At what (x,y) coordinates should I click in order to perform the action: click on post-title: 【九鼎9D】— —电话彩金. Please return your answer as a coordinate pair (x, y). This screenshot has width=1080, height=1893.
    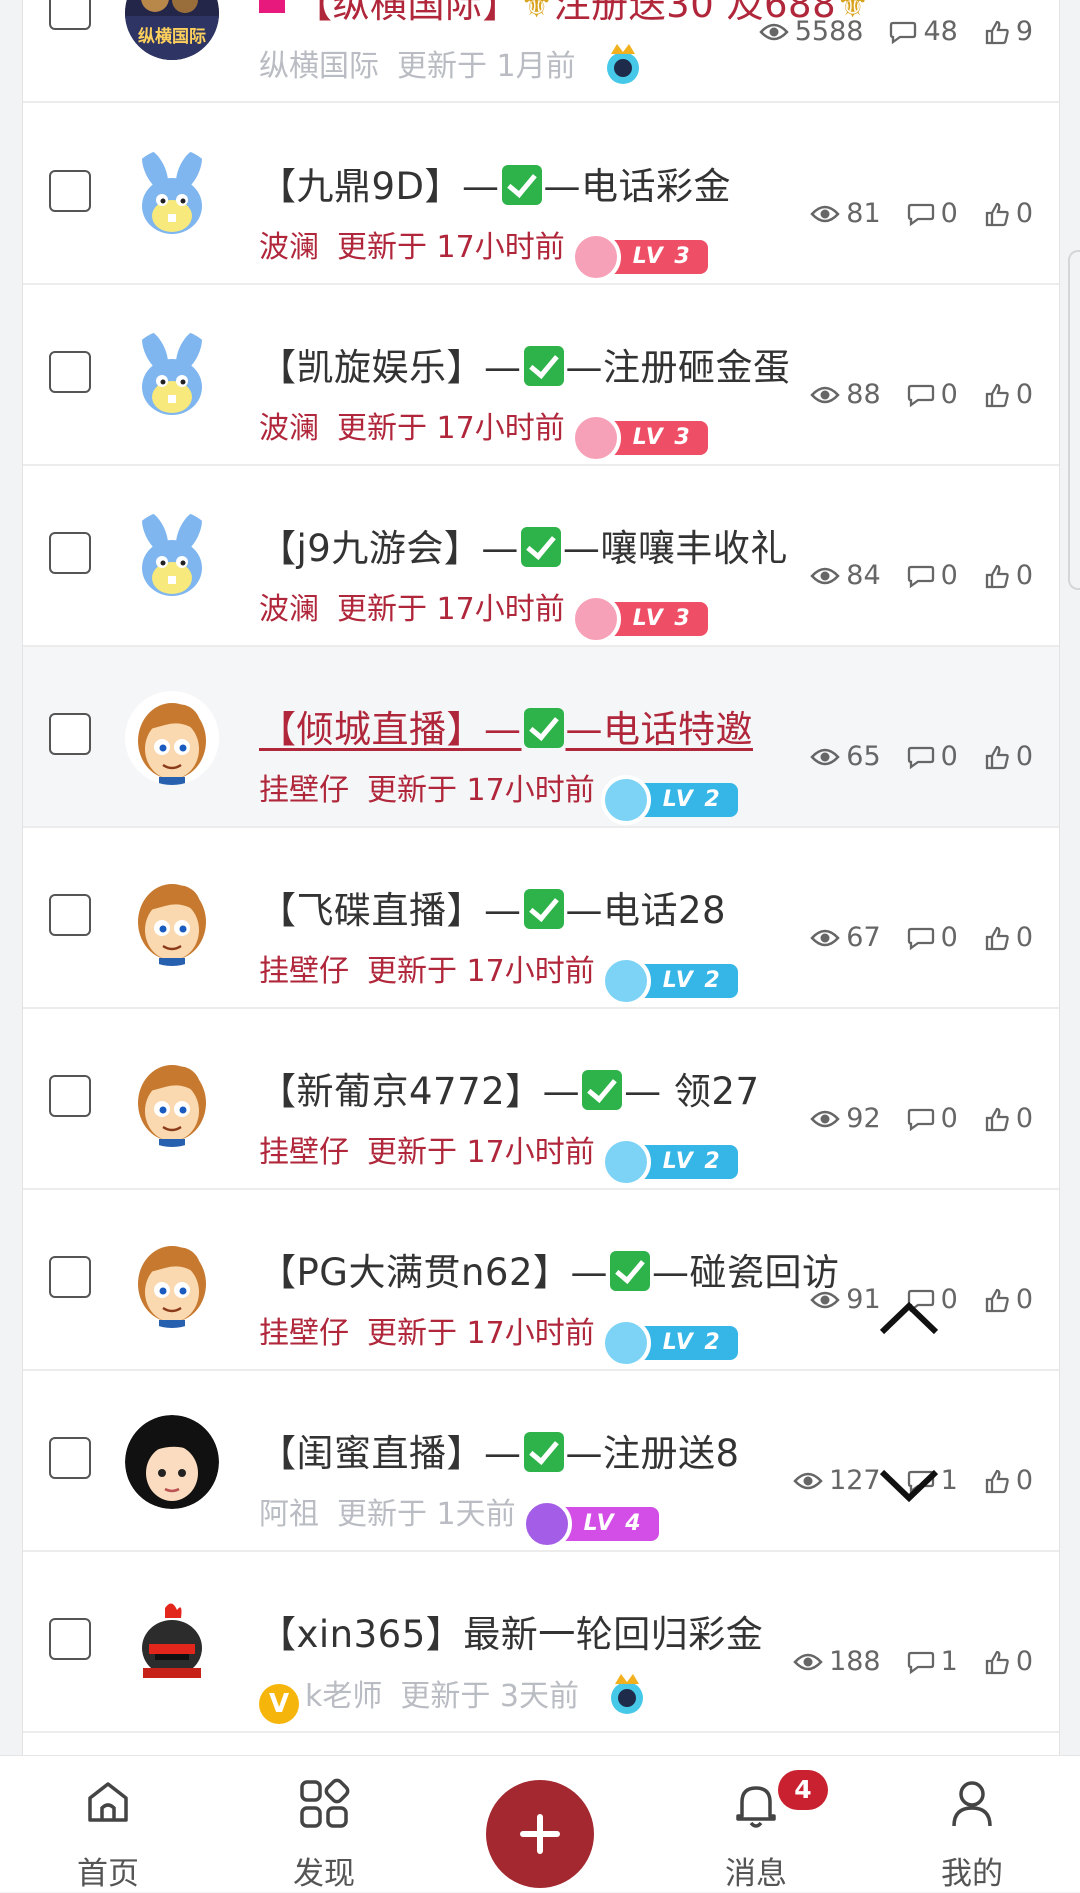
    Looking at the image, I should click on (495, 183).